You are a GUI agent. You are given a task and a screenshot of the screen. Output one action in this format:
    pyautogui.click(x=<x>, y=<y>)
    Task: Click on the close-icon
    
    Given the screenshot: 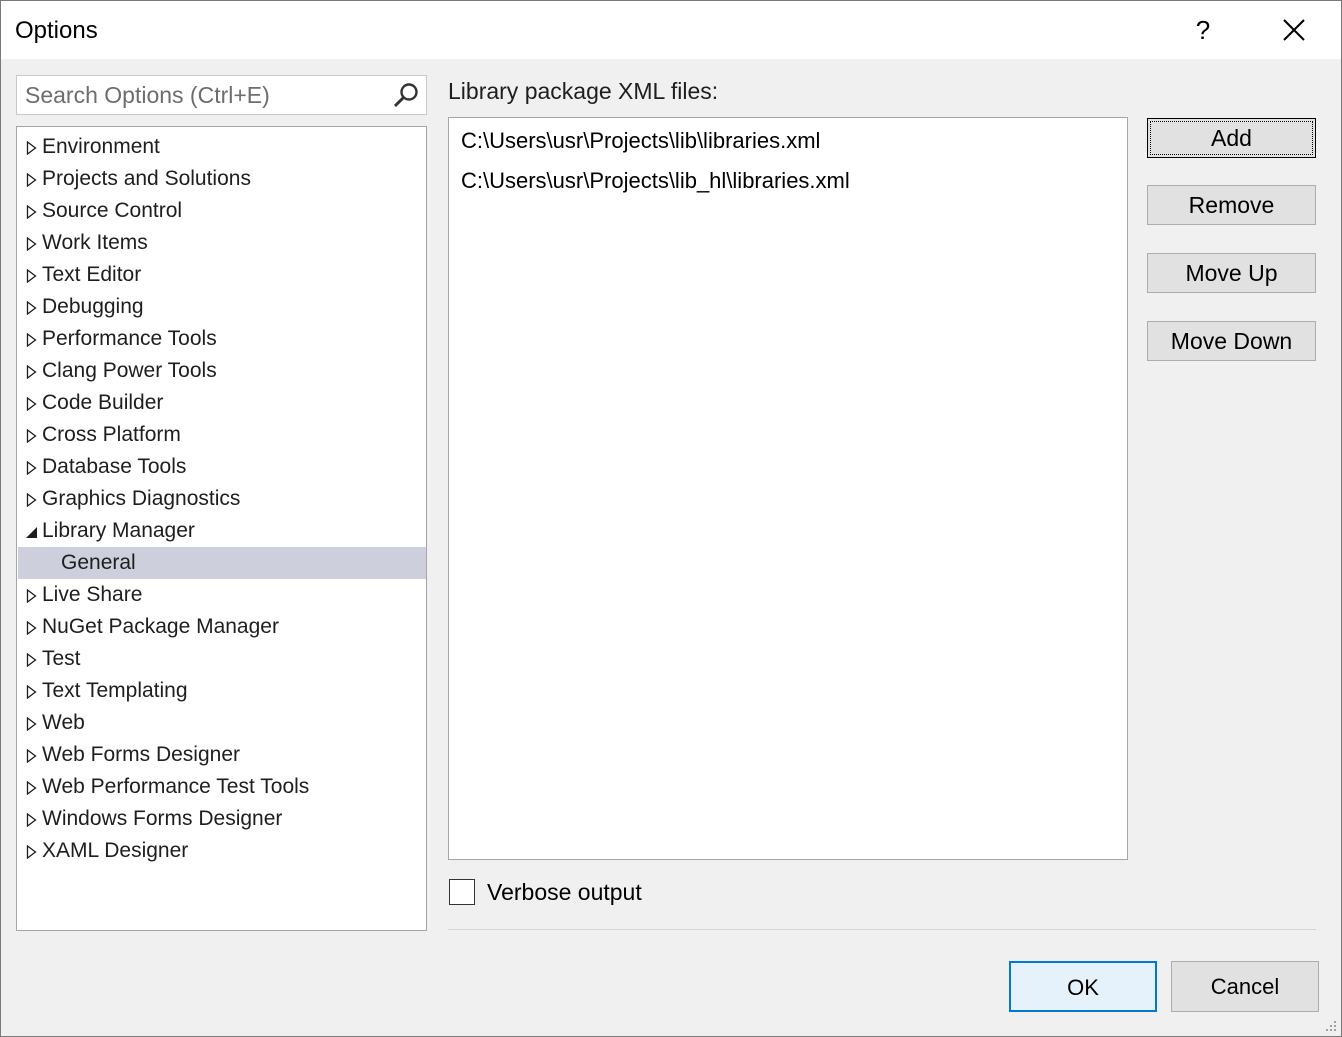 What is the action you would take?
    pyautogui.click(x=1294, y=30)
    